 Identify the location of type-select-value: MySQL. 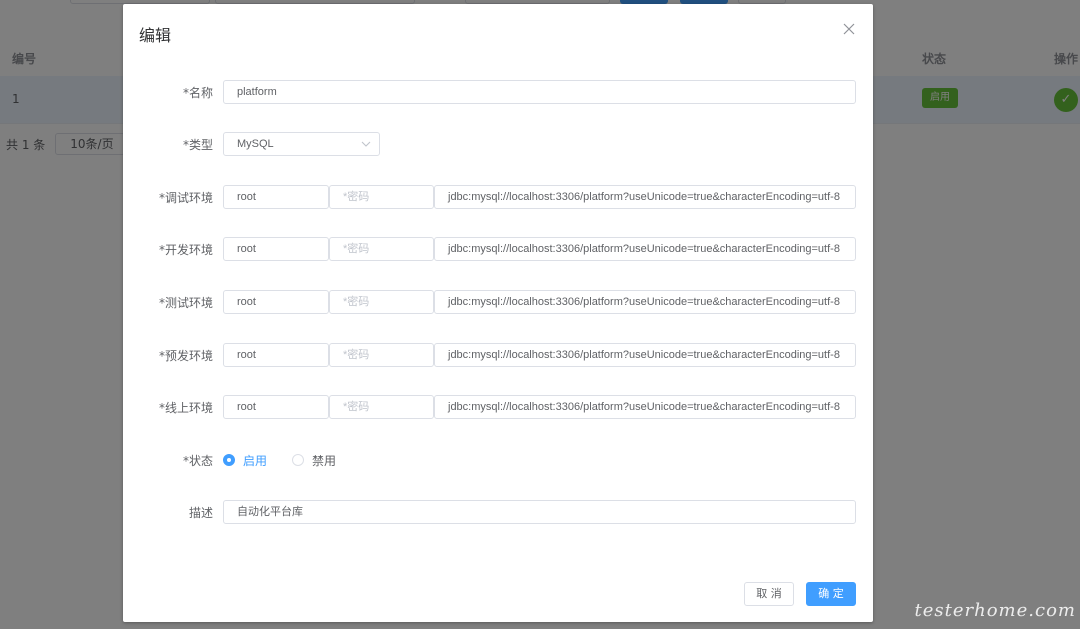
(255, 144).